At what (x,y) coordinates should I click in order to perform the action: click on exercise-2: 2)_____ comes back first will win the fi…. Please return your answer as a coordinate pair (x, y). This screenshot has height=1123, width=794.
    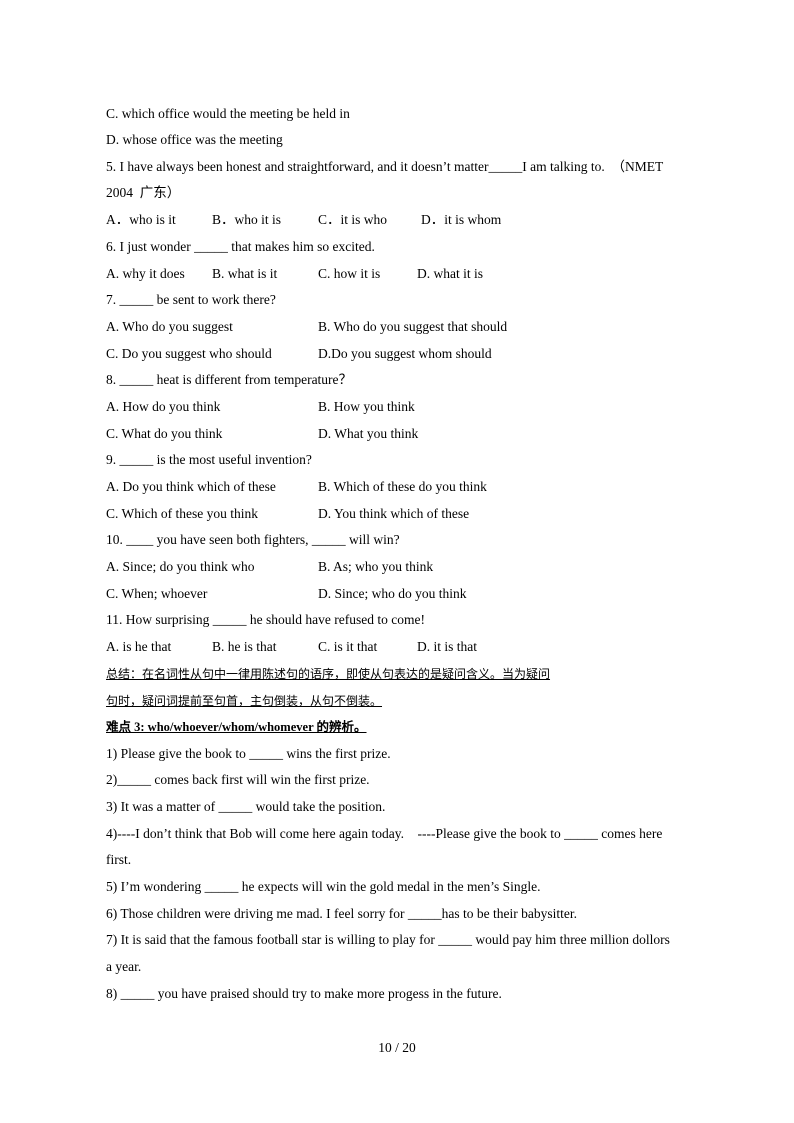
    Looking at the image, I should click on (238, 779).